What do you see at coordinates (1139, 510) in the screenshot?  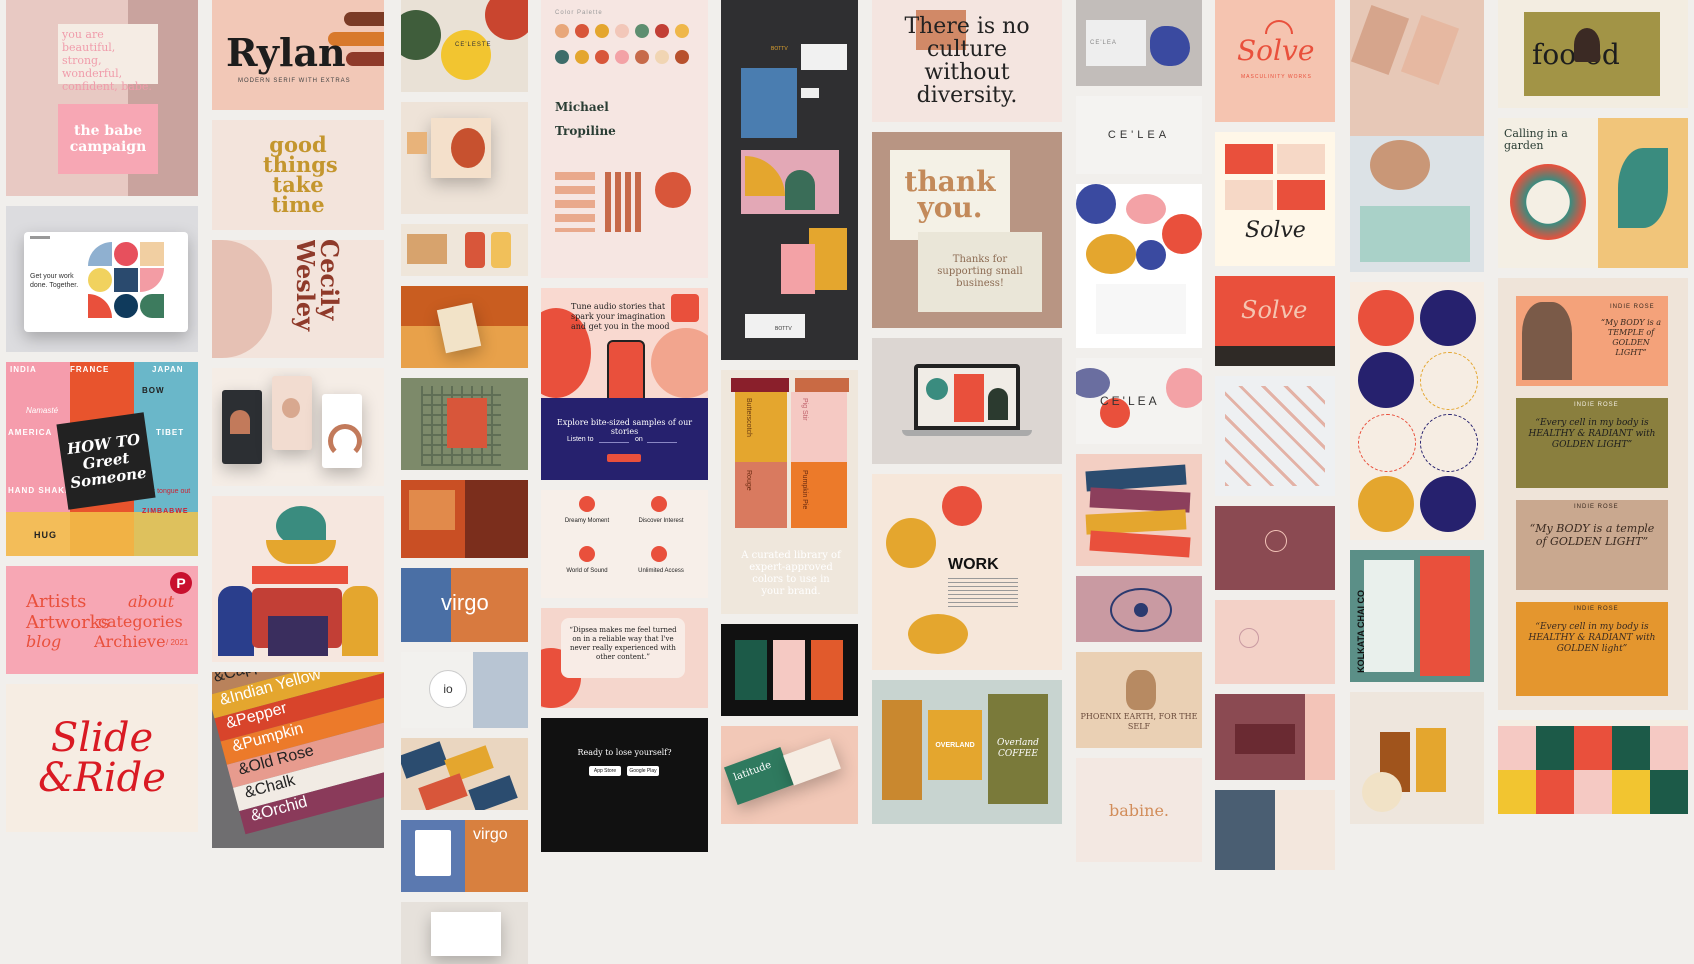 I see `tile-layered-papers` at bounding box center [1139, 510].